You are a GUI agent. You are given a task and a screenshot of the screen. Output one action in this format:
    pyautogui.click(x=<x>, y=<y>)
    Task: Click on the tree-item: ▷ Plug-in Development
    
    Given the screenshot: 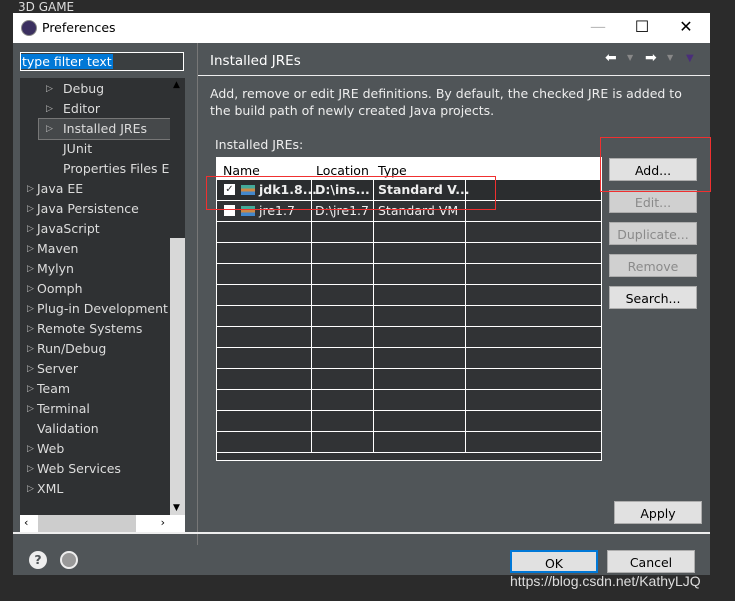 What is the action you would take?
    pyautogui.click(x=95, y=309)
    